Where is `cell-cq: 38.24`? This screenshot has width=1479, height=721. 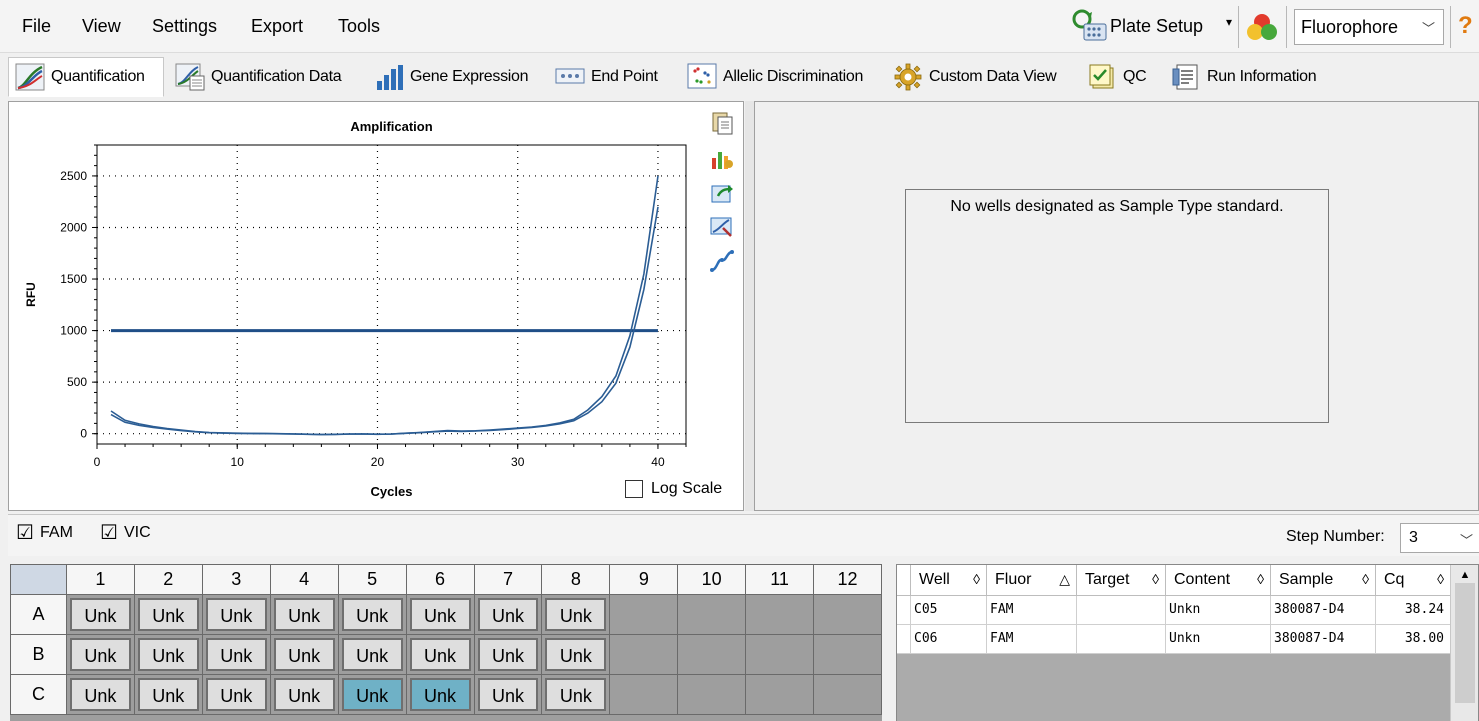 cell-cq: 38.24 is located at coordinates (1413, 610).